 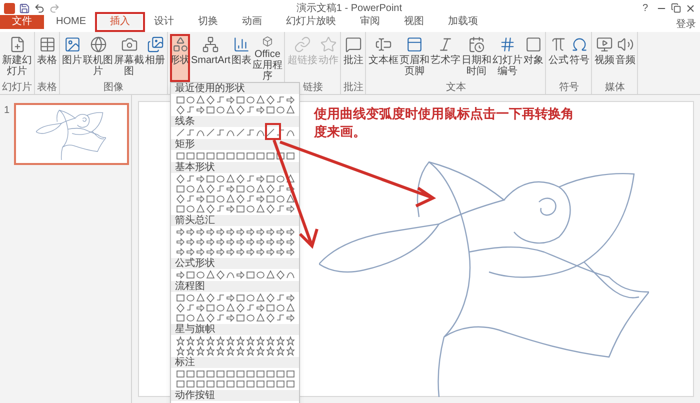 I want to click on section-heading: 动作按钮, so click(x=235, y=395).